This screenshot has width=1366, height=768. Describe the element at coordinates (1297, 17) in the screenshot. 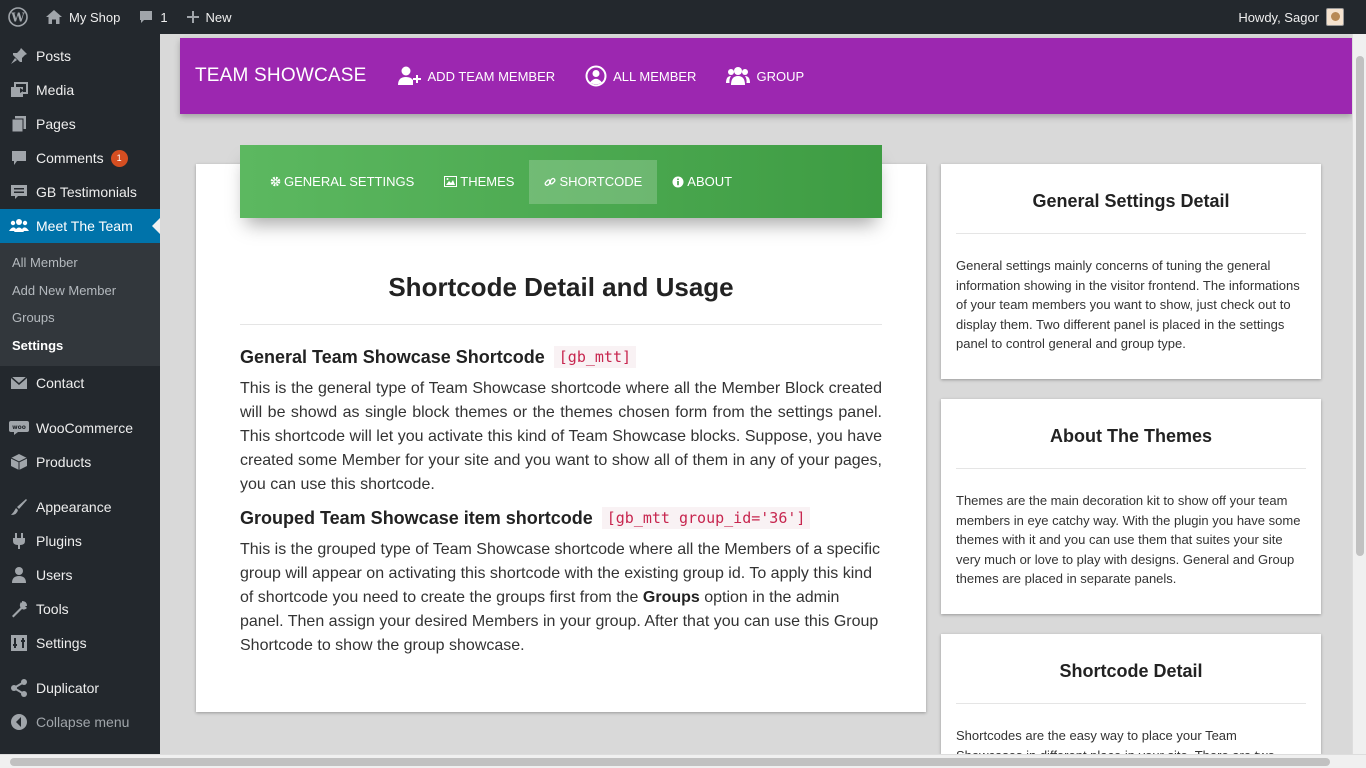

I see `my-account-link: Howdy, Sagor` at that location.